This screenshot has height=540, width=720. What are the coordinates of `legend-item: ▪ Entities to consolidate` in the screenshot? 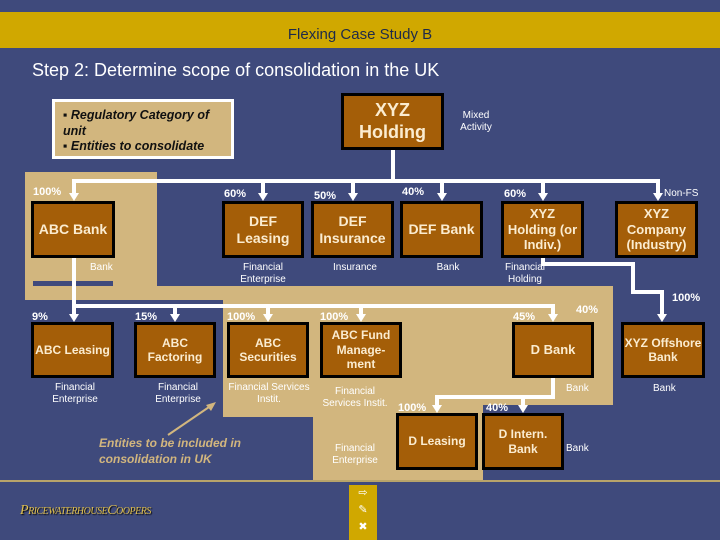 It's located at (134, 146).